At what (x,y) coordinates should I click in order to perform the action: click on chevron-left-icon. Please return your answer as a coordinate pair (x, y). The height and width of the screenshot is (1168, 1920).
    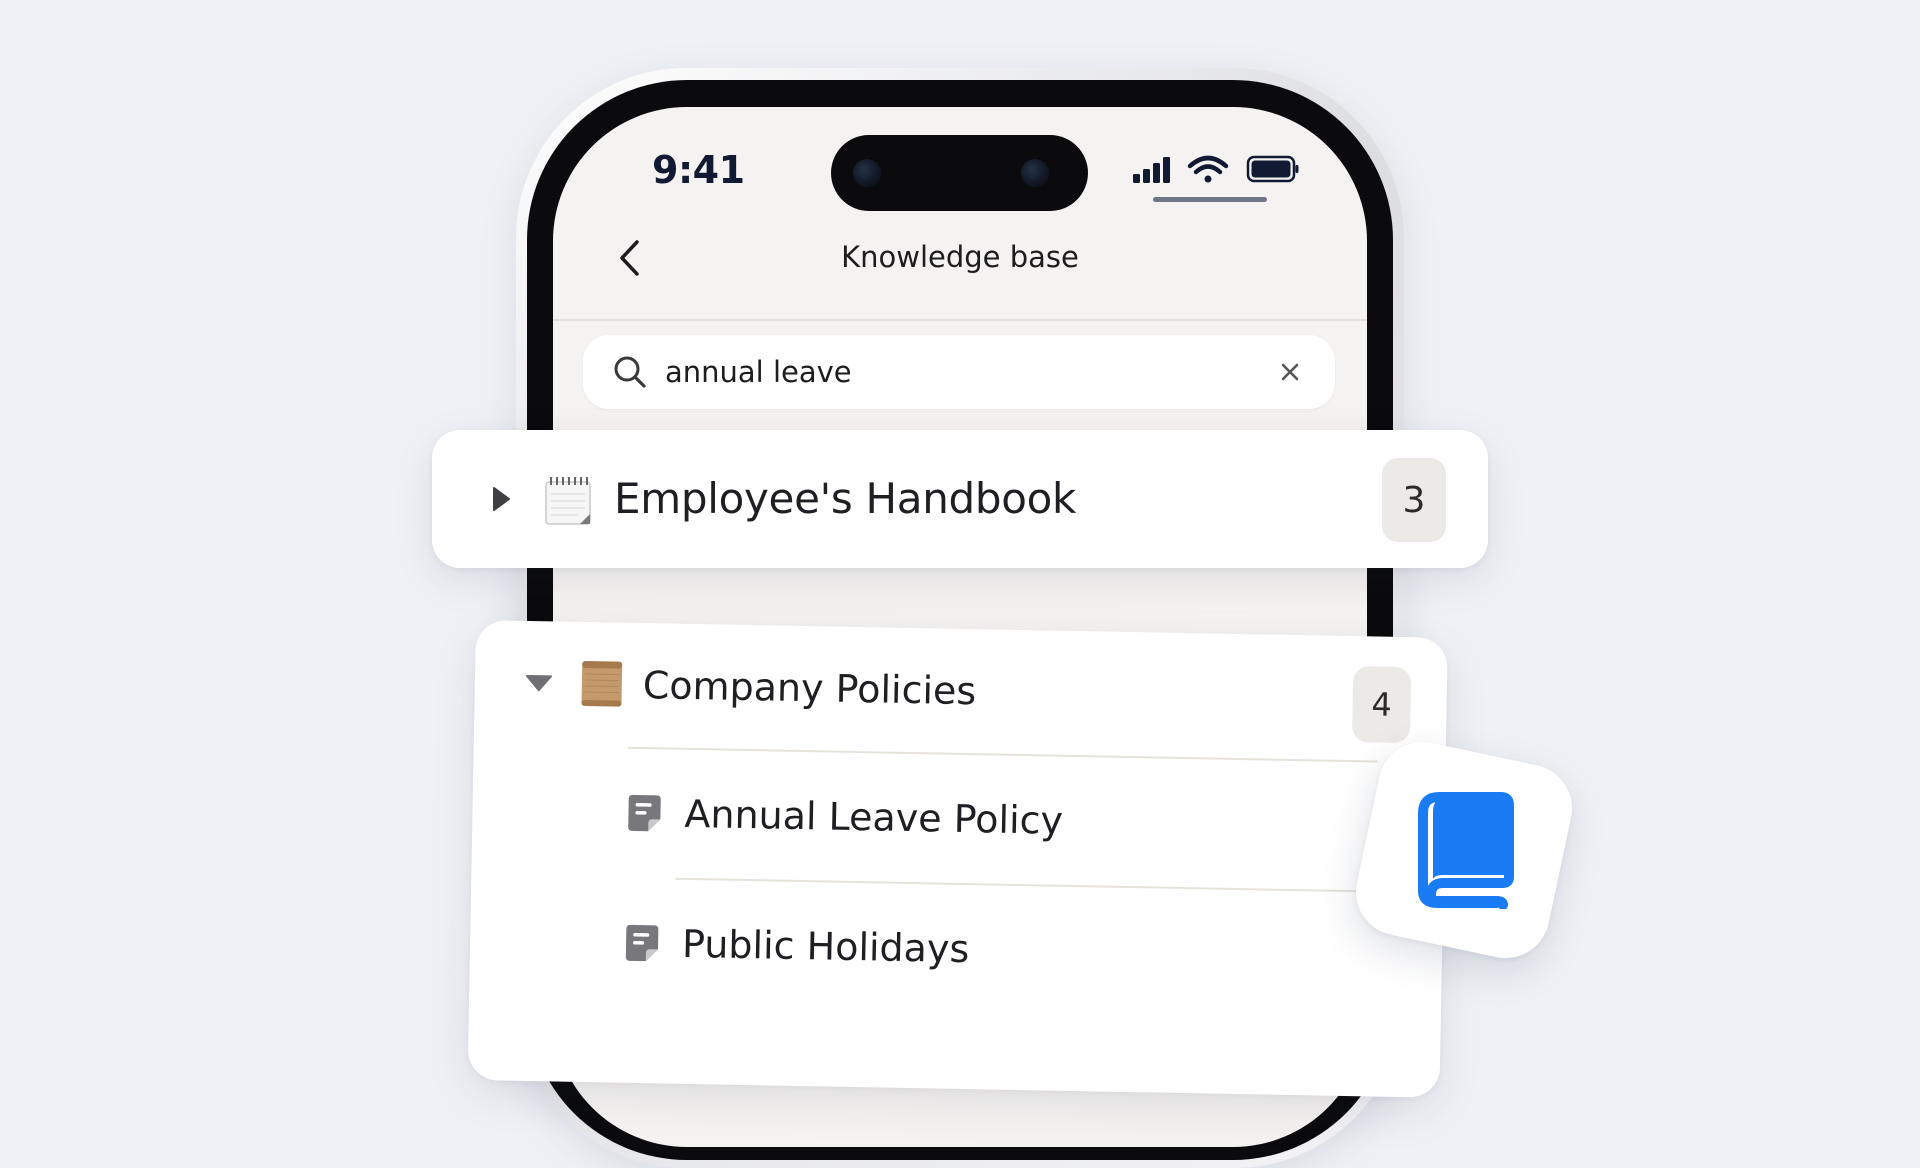
    Looking at the image, I should click on (629, 258).